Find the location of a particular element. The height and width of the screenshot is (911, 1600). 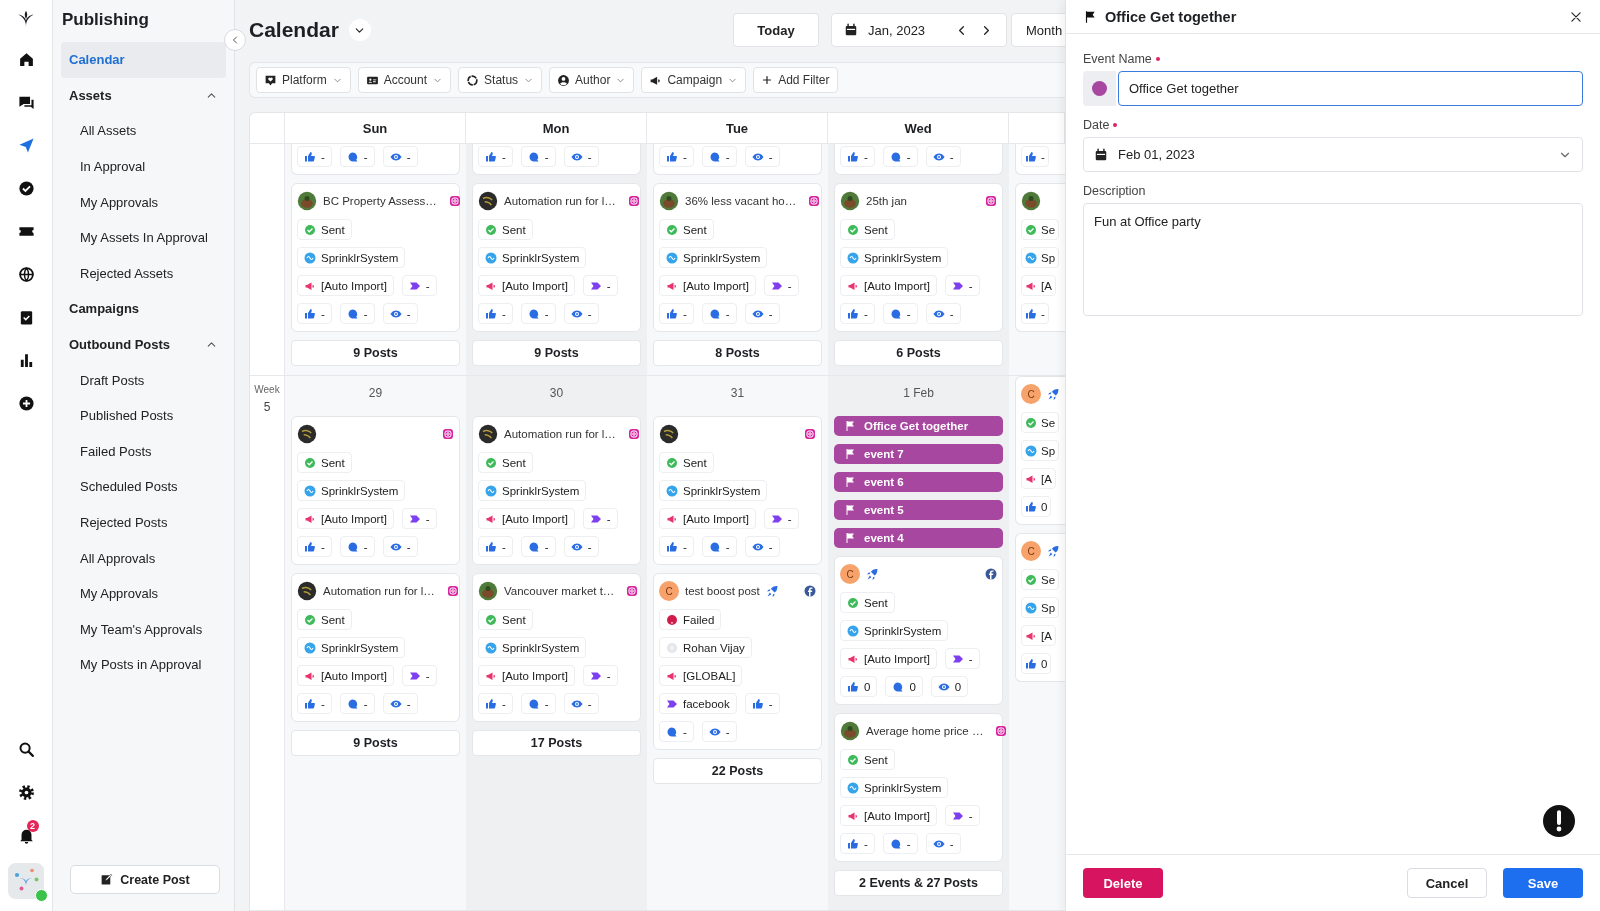

sidebar-item: Draft Posts is located at coordinates (143, 380).